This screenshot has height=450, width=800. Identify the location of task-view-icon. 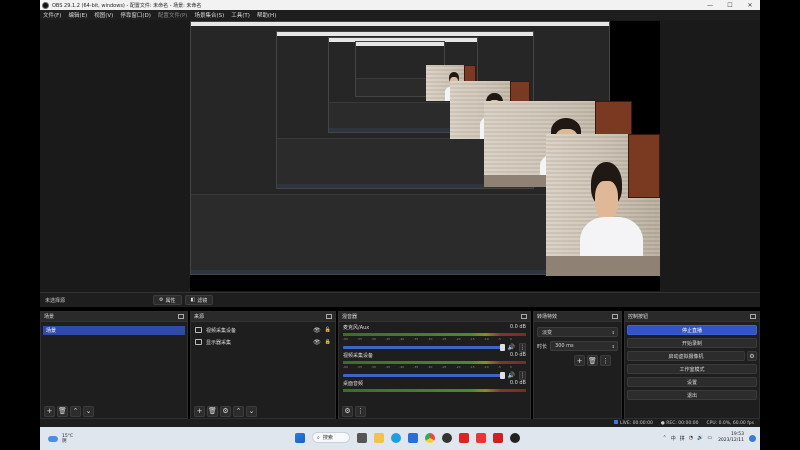
(362, 437).